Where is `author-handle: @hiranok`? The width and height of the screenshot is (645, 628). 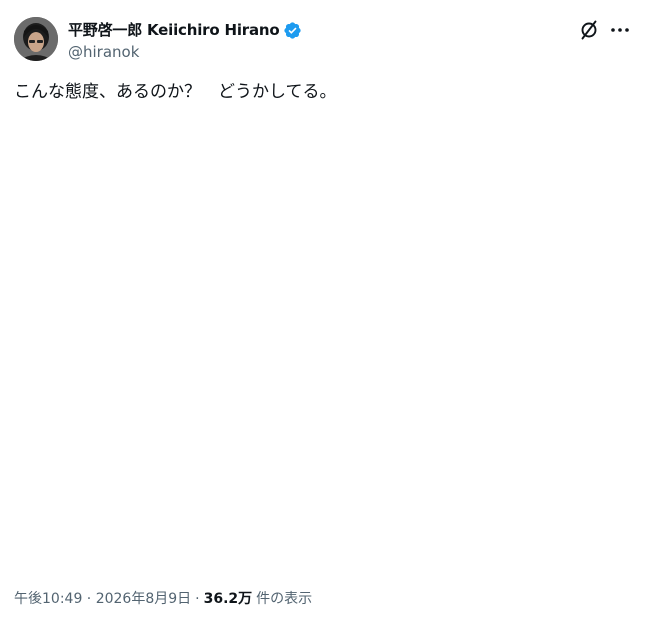 author-handle: @hiranok is located at coordinates (103, 52).